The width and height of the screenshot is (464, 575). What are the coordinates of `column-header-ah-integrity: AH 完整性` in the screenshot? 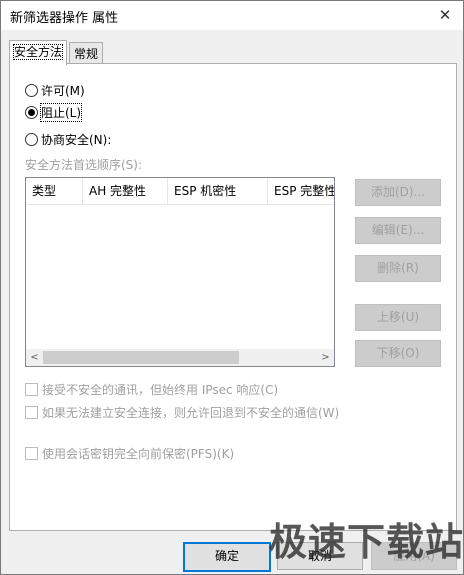 It's located at (125, 191).